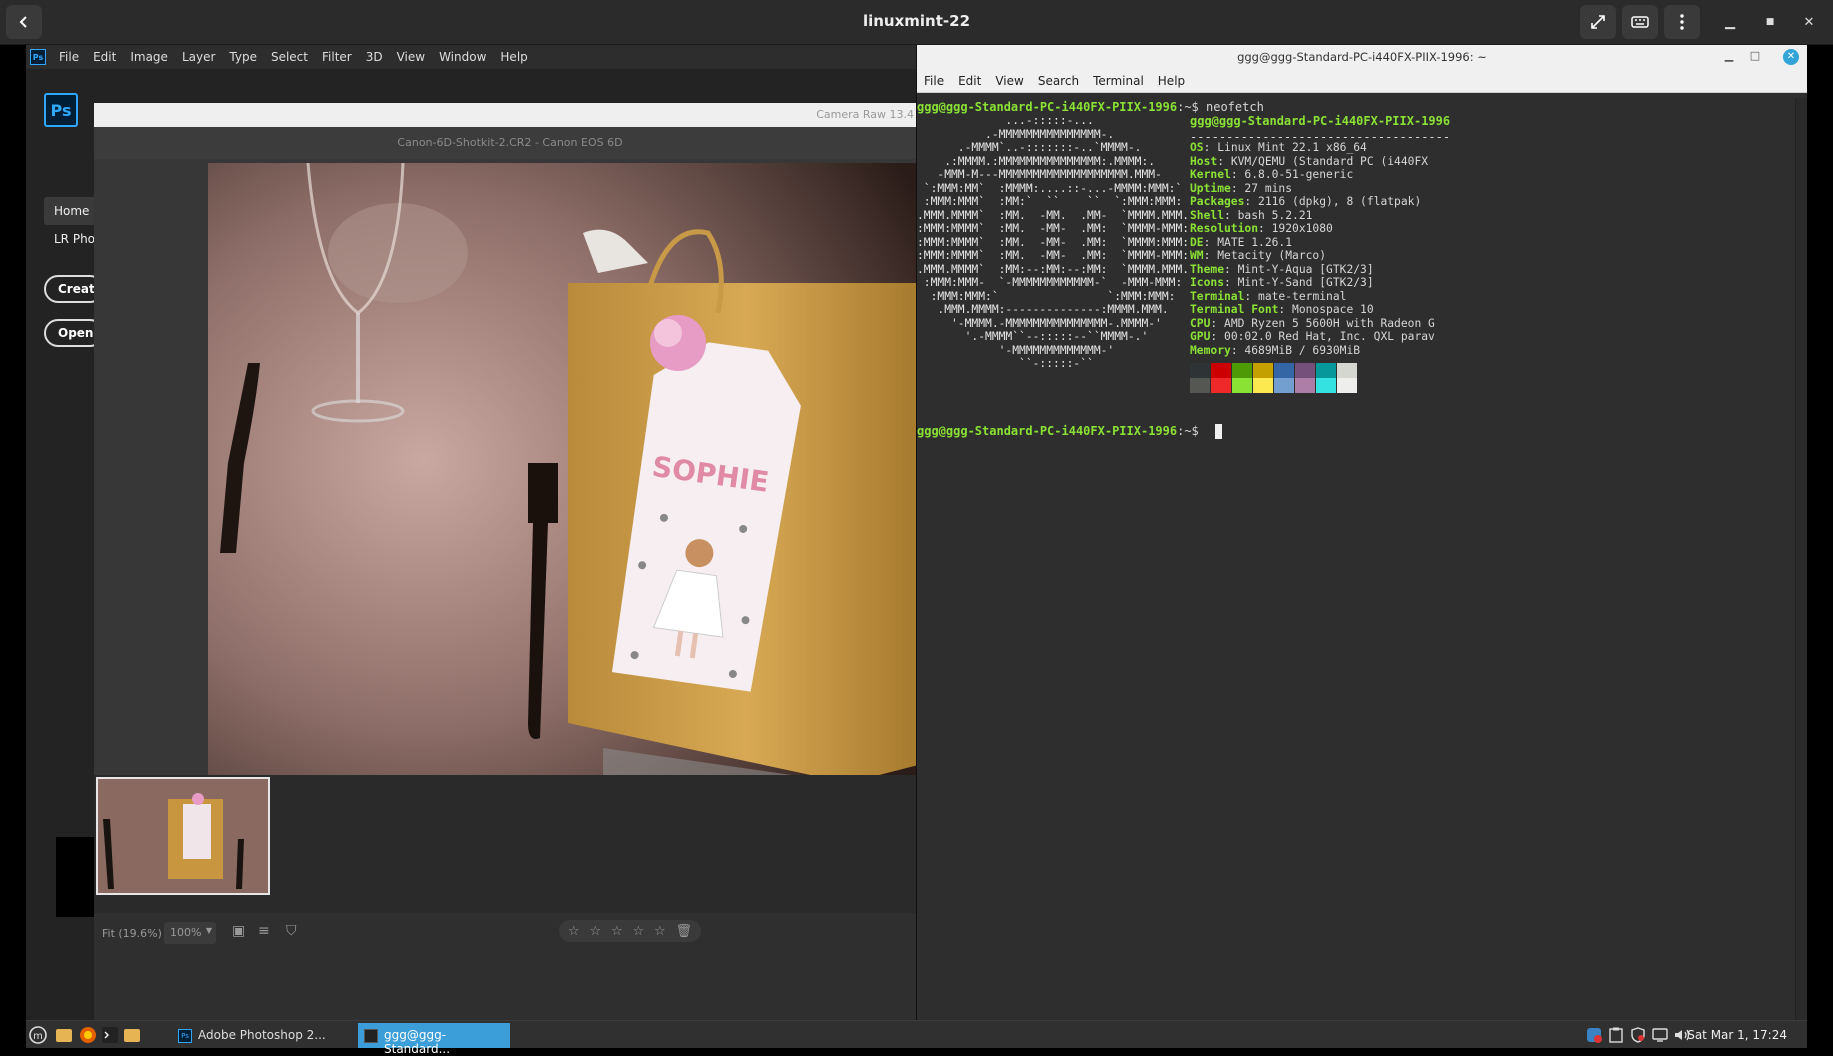 This screenshot has height=1056, width=1833. I want to click on files-launcher, so click(64, 1035).